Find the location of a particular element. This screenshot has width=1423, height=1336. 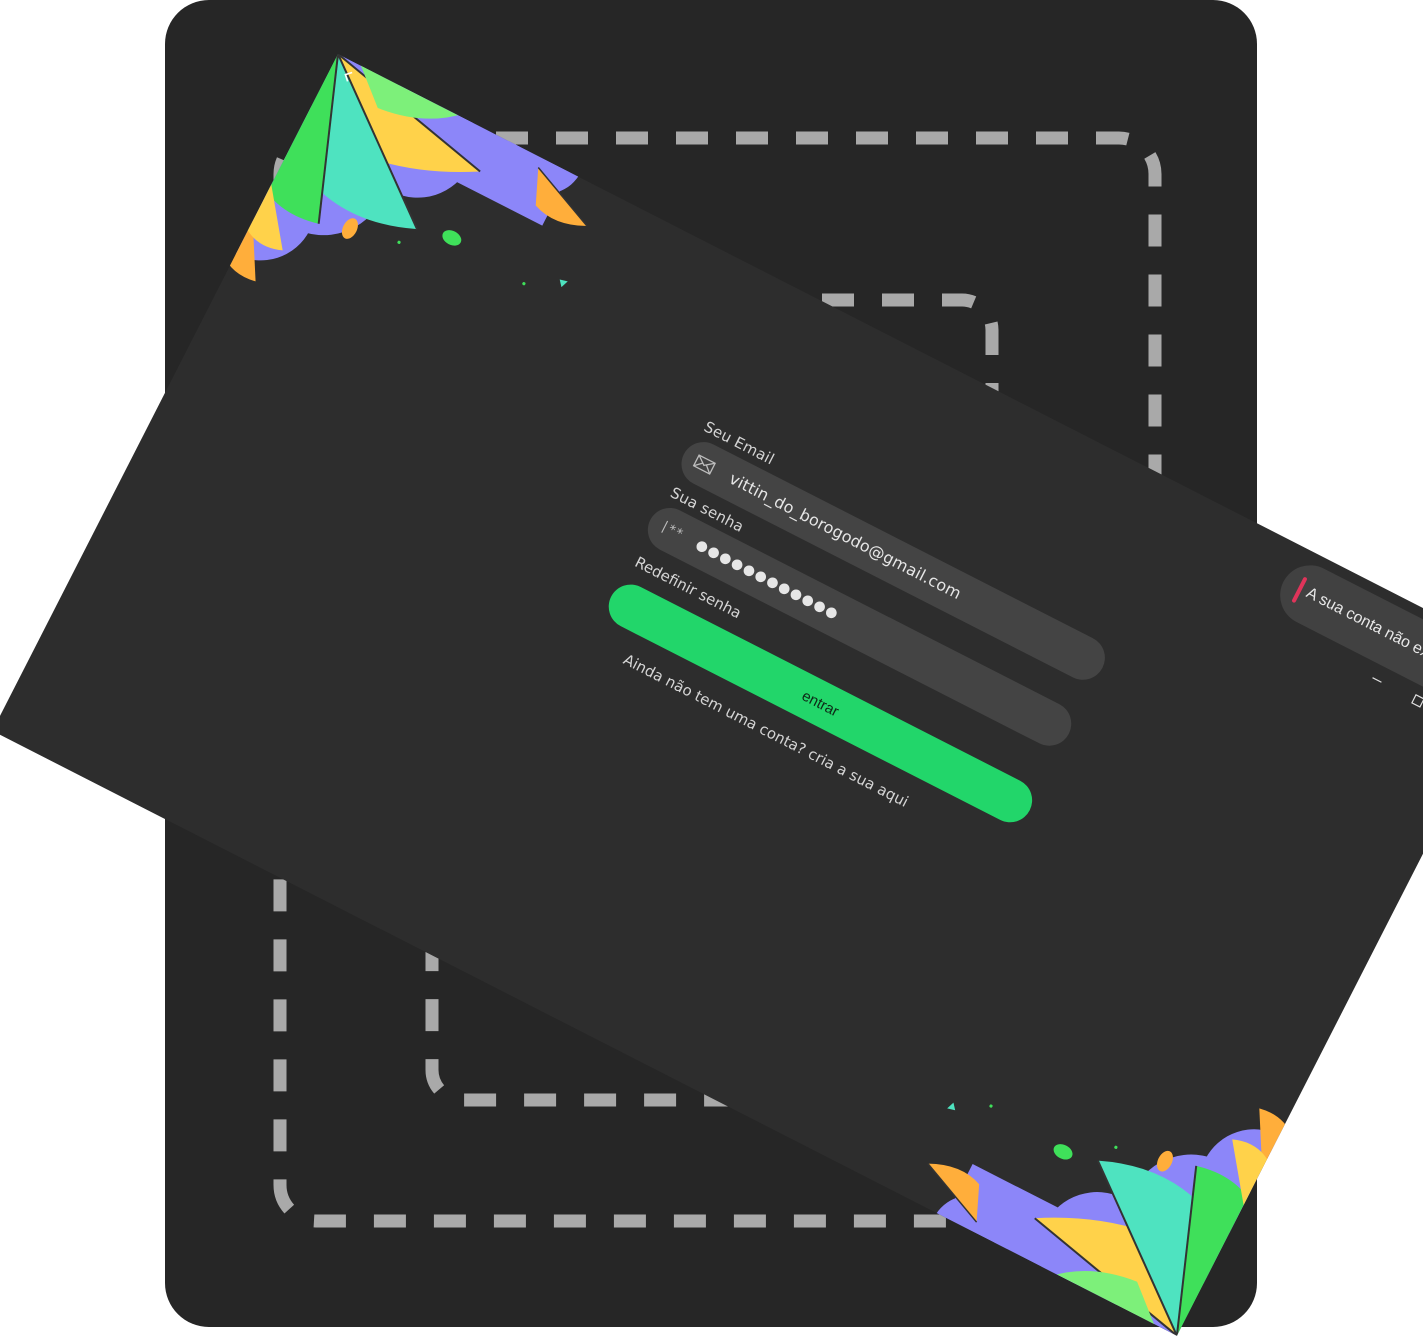

password-mask-icon: |** is located at coordinates (671, 530).